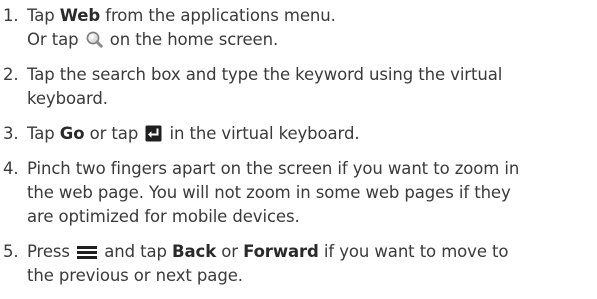  Describe the element at coordinates (163, 216) in the screenshot. I see `step-line: are optimized for mobile devices.` at that location.